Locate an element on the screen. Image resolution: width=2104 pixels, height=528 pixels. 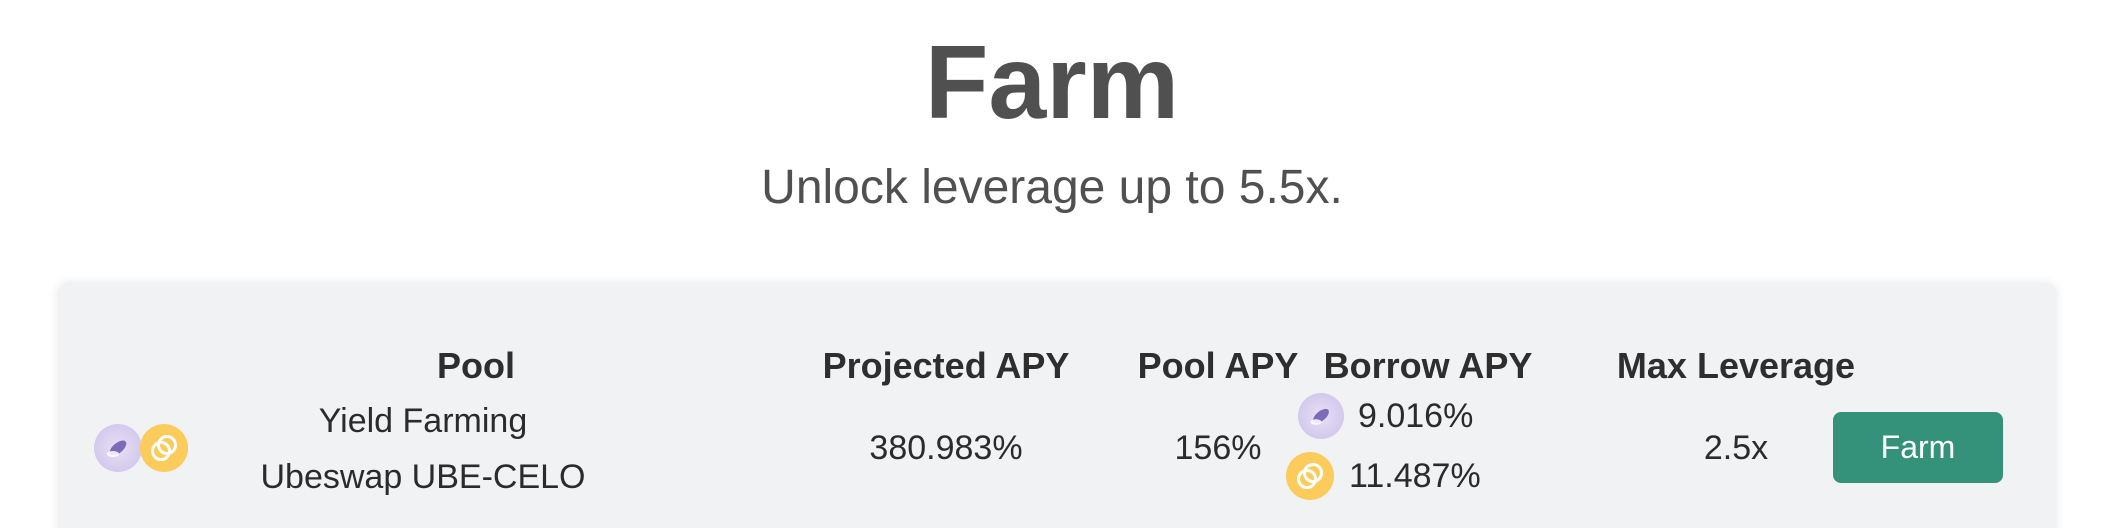
column-header-max-leverage: Max Leverage is located at coordinates (1736, 365).